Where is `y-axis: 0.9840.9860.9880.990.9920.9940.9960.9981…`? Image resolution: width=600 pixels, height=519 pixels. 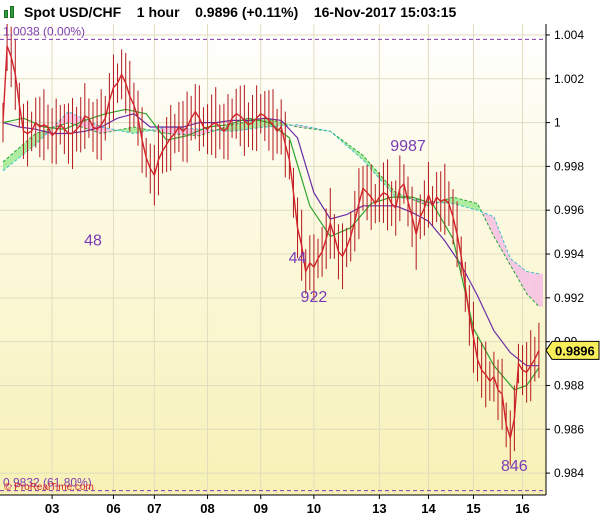 y-axis: 0.9840.9860.9880.990.9920.9940.9960.9981… is located at coordinates (565, 254).